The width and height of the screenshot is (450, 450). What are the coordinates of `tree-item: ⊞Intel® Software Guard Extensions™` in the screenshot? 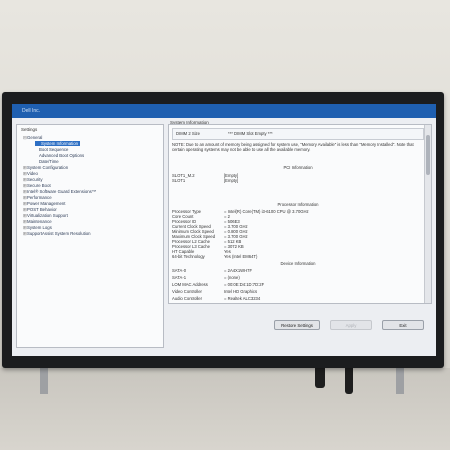 It's located at (59, 191).